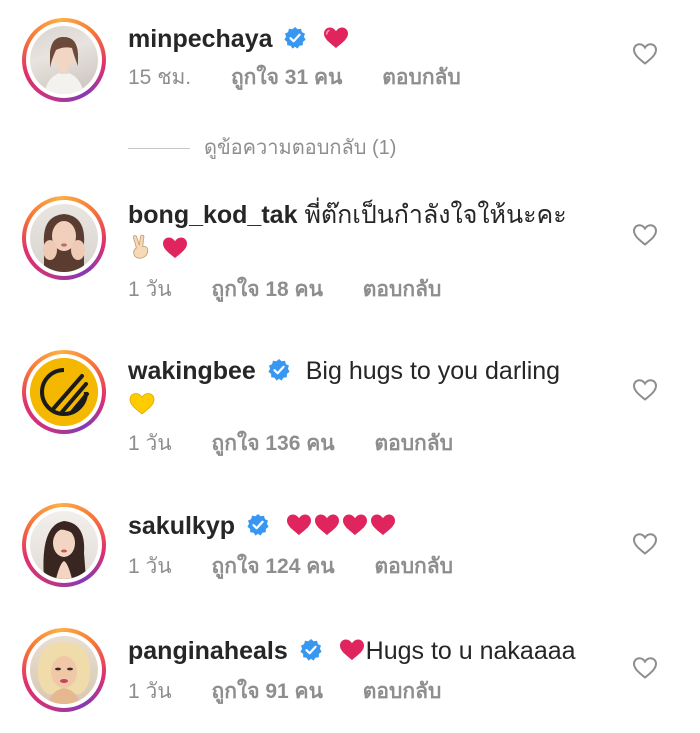  Describe the element at coordinates (141, 246) in the screenshot. I see `victory-hand-emoji-icon` at that location.